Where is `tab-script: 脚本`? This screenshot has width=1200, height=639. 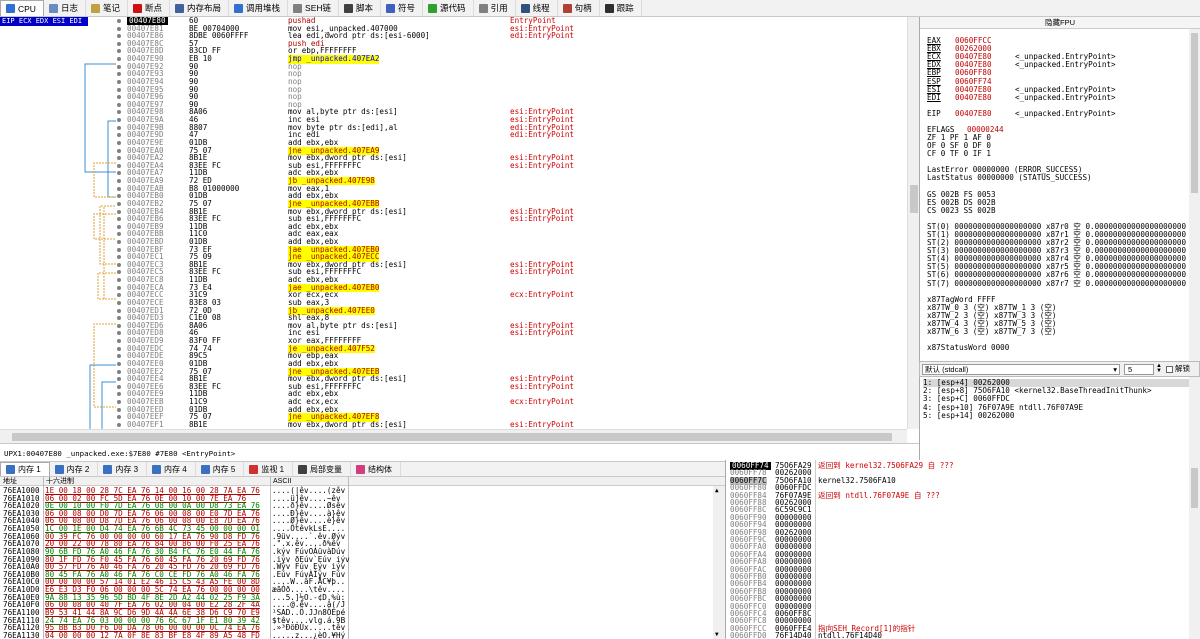 tab-script: 脚本 is located at coordinates (360, 8).